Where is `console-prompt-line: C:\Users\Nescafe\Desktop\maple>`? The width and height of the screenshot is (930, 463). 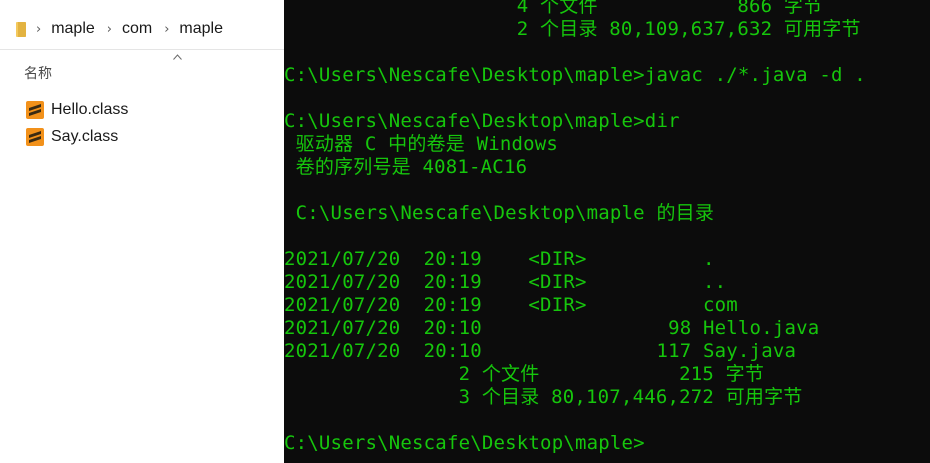
console-prompt-line: C:\Users\Nescafe\Desktop\maple> is located at coordinates (464, 443).